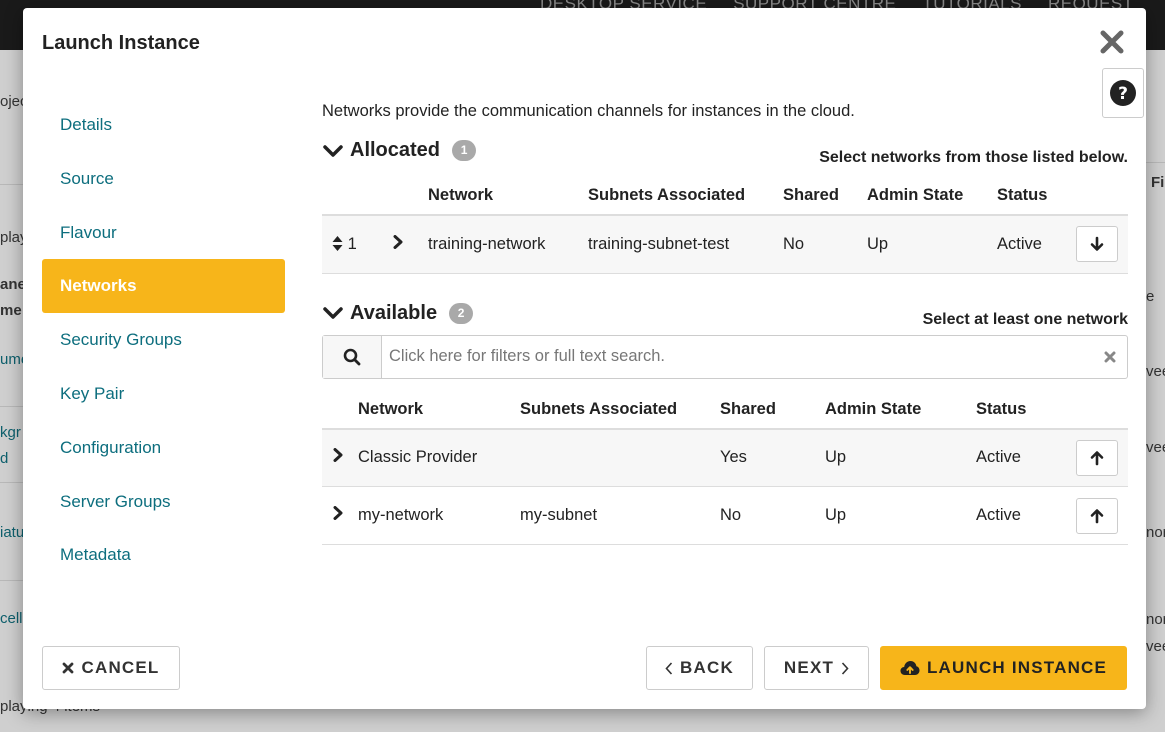  Describe the element at coordinates (1097, 244) in the screenshot. I see `deallocate-button` at that location.